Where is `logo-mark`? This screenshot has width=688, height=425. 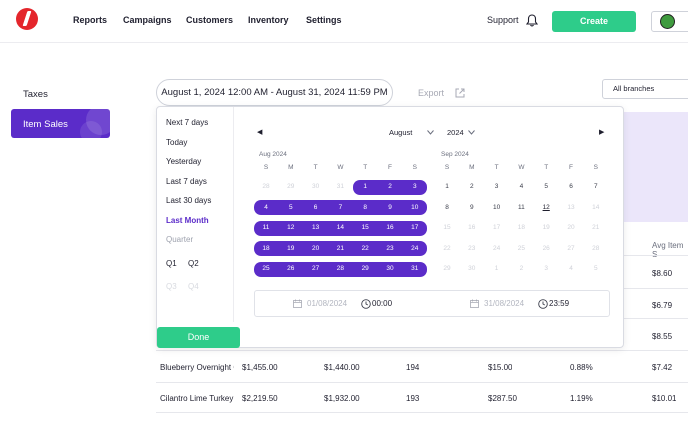 logo-mark is located at coordinates (27, 18).